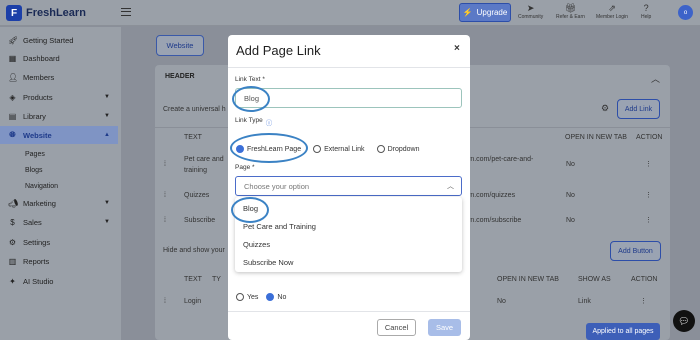 This screenshot has height=340, width=700. What do you see at coordinates (245, 167) in the screenshot?
I see `page-label: Page *` at bounding box center [245, 167].